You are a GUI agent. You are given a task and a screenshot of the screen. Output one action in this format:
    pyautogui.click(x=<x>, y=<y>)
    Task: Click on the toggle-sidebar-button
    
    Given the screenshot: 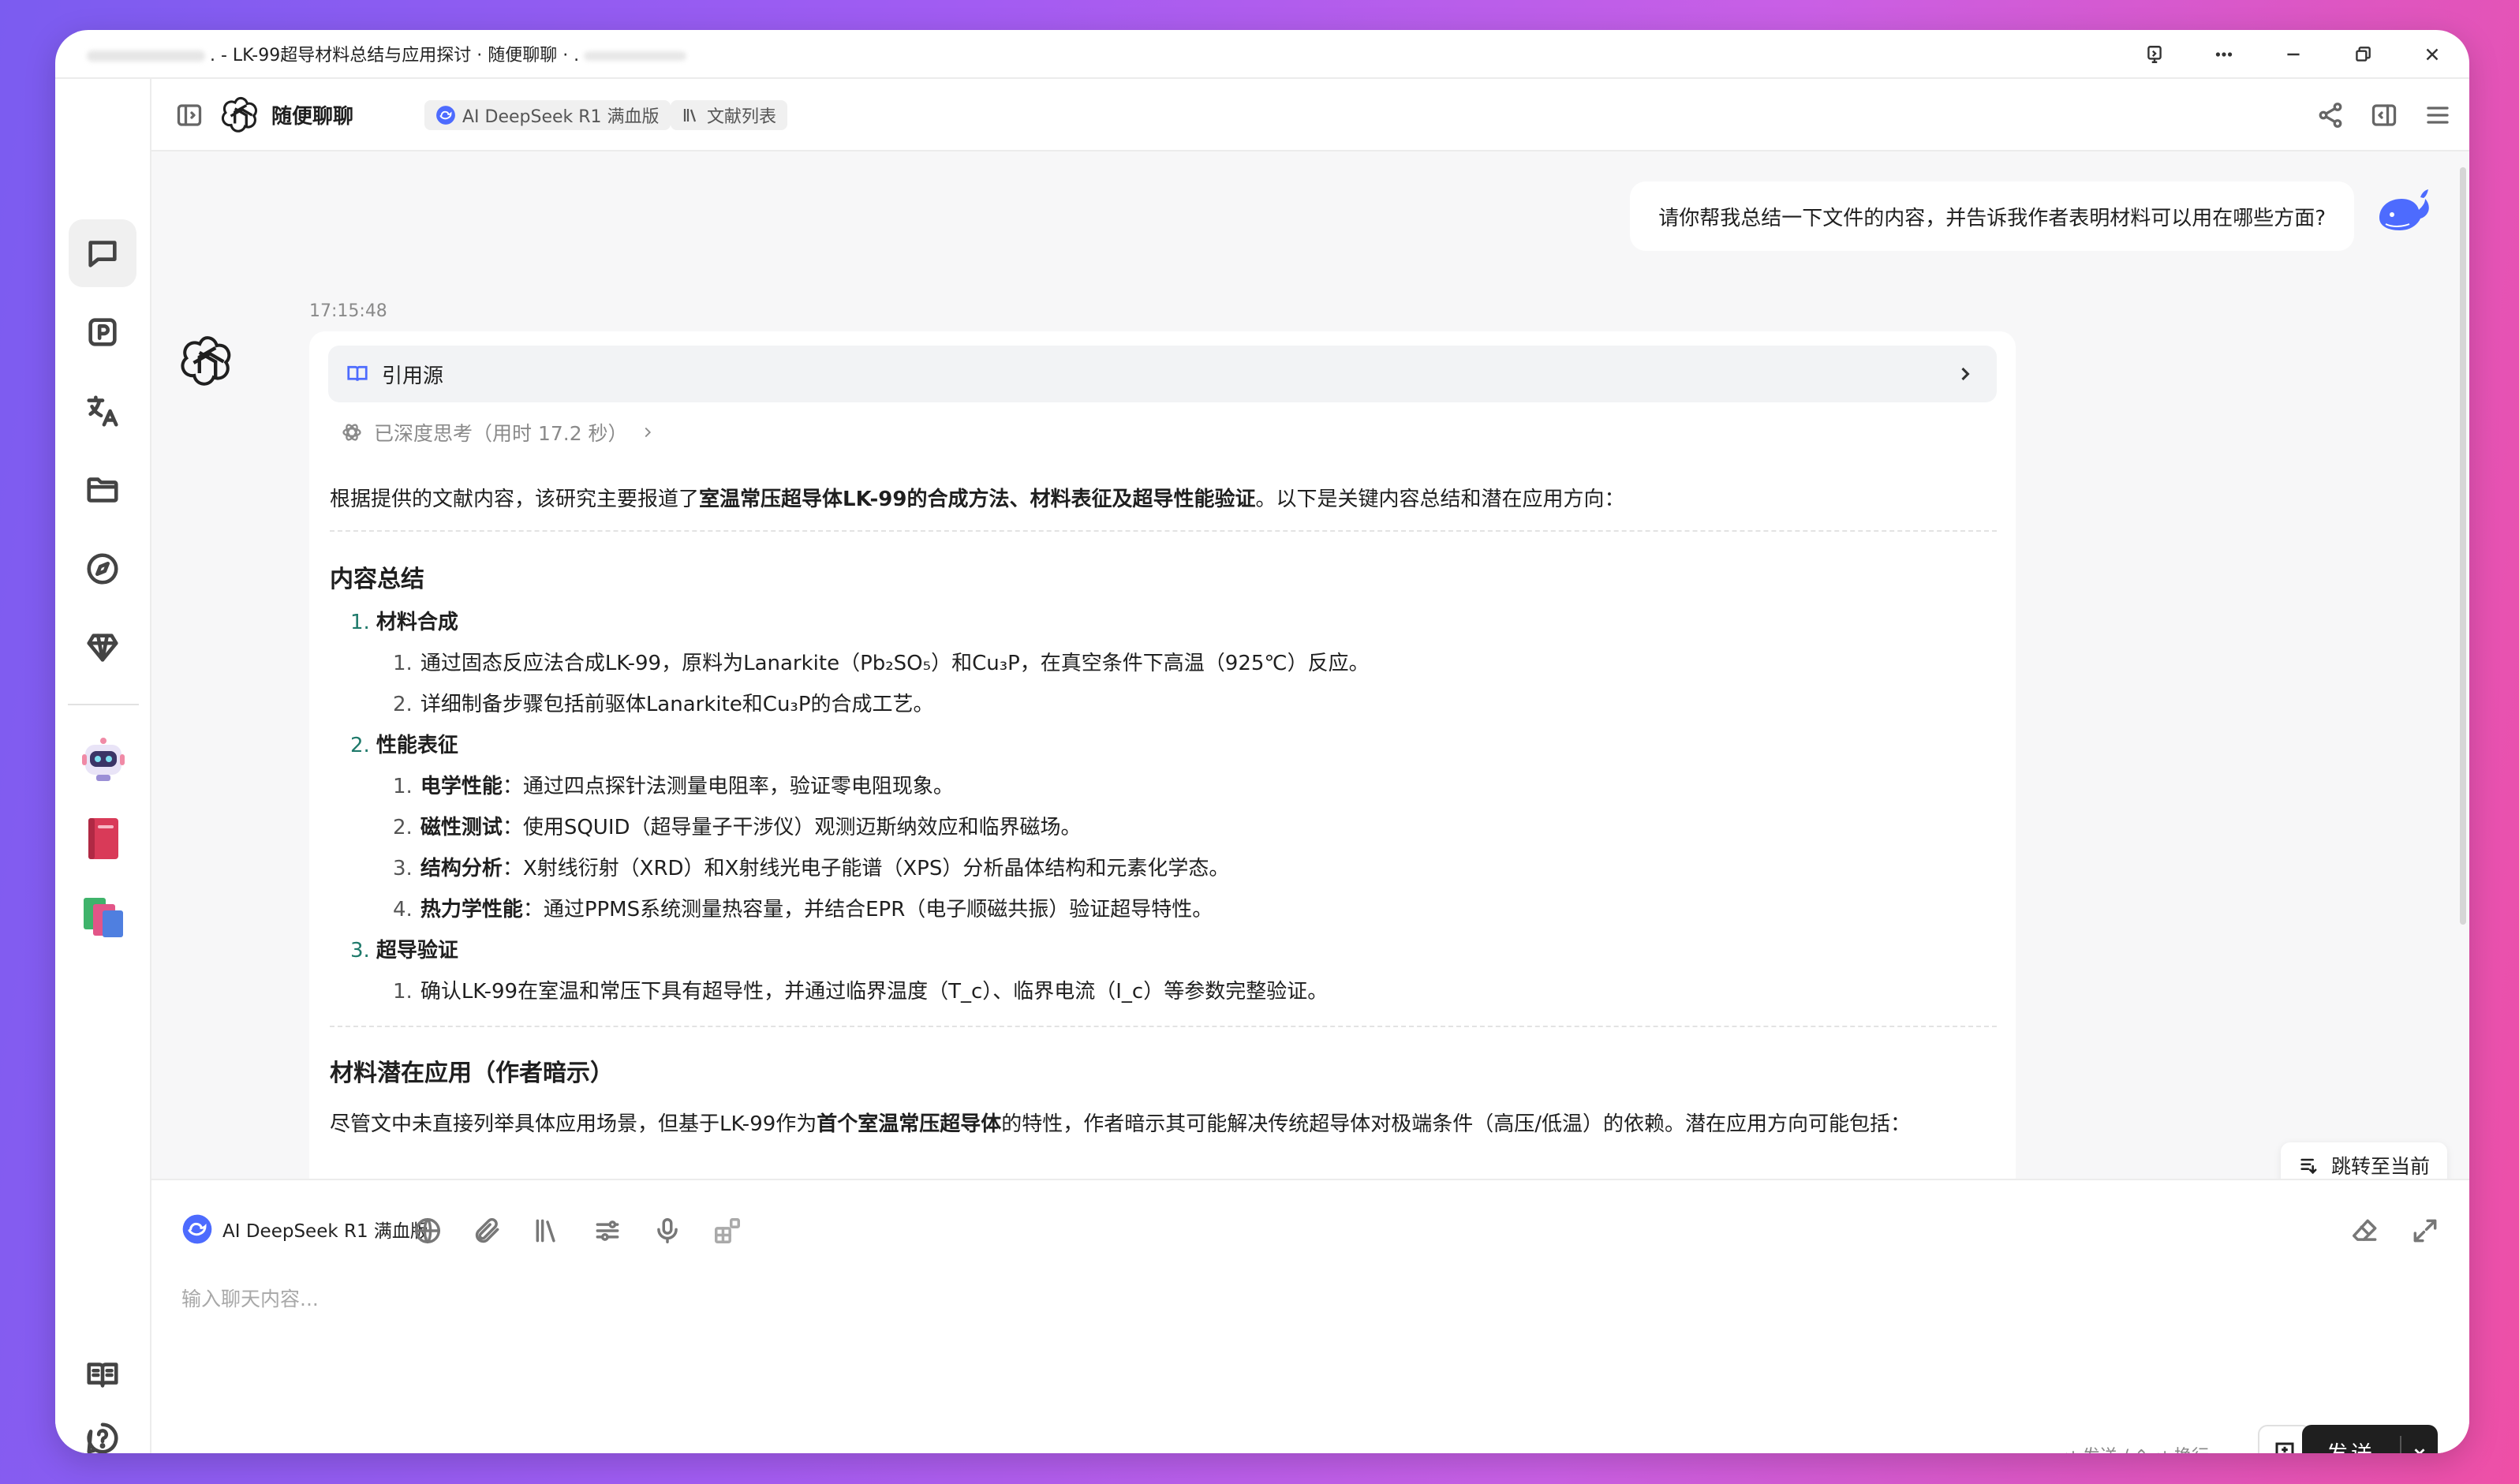 What is the action you would take?
    pyautogui.click(x=189, y=115)
    